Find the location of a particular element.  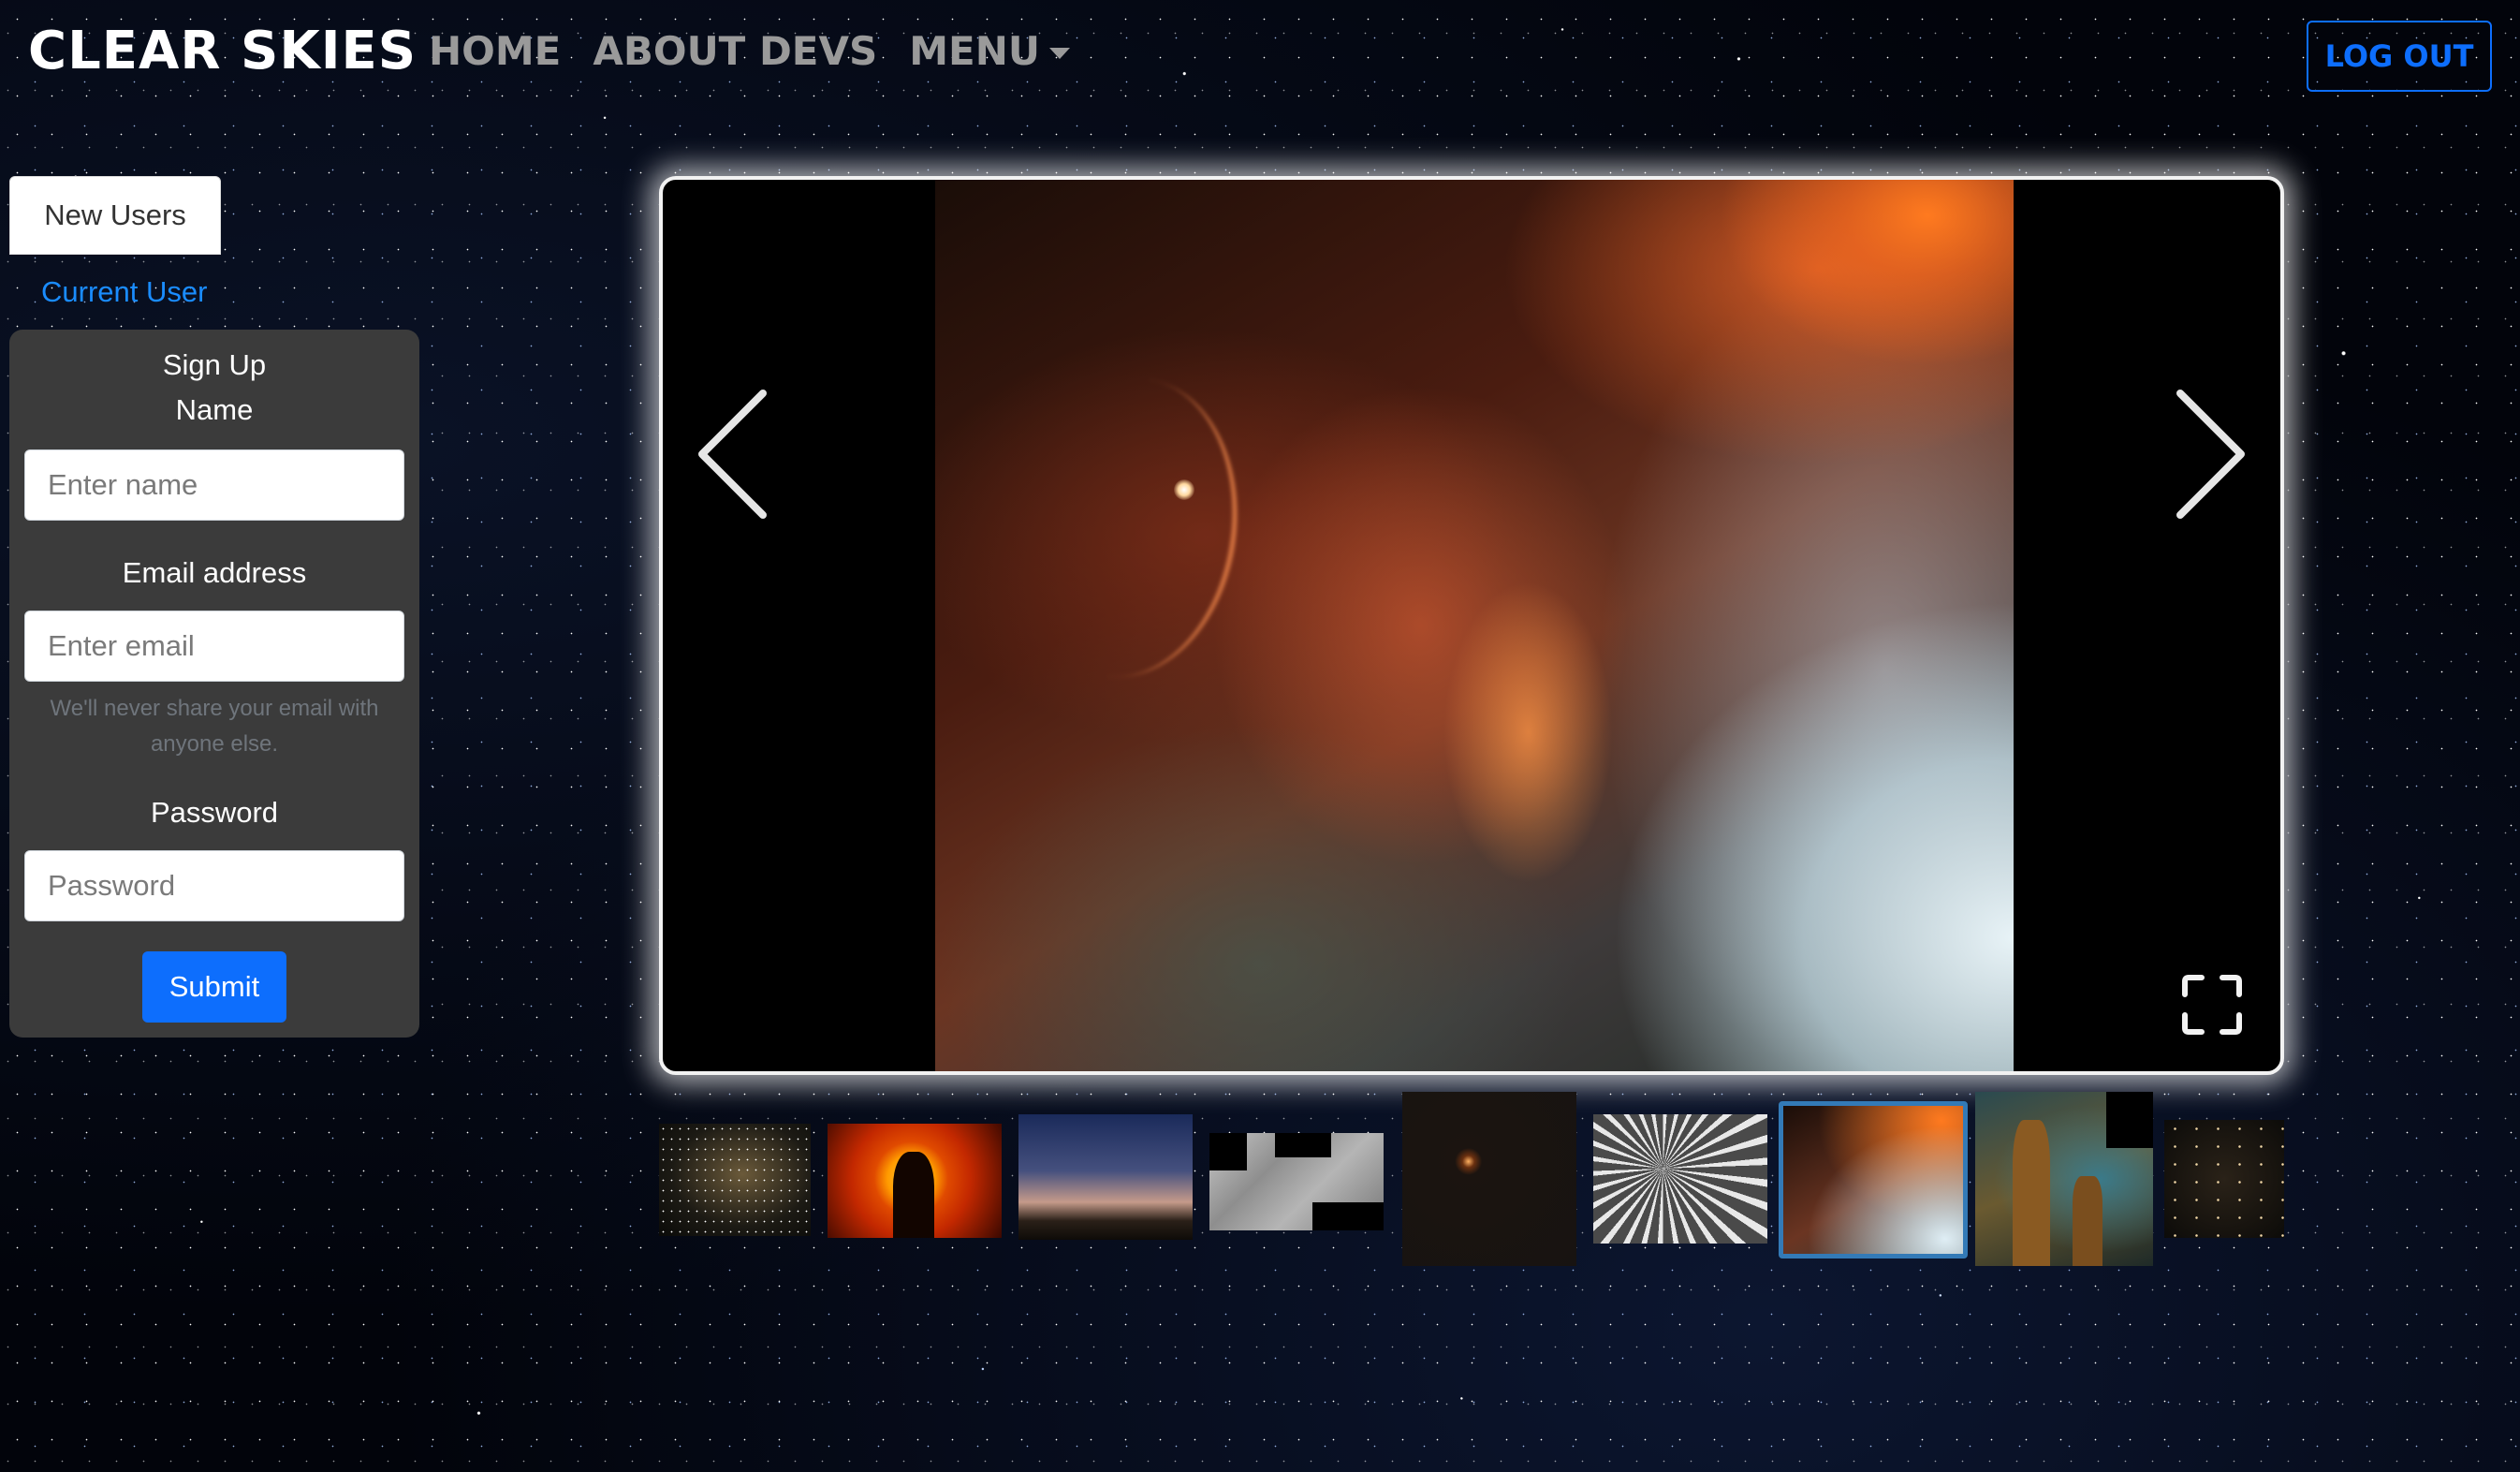

thumbnail-strip is located at coordinates (1471, 1181).